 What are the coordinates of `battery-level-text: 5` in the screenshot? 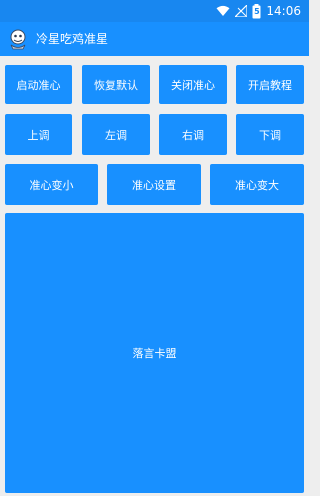 It's located at (257, 11).